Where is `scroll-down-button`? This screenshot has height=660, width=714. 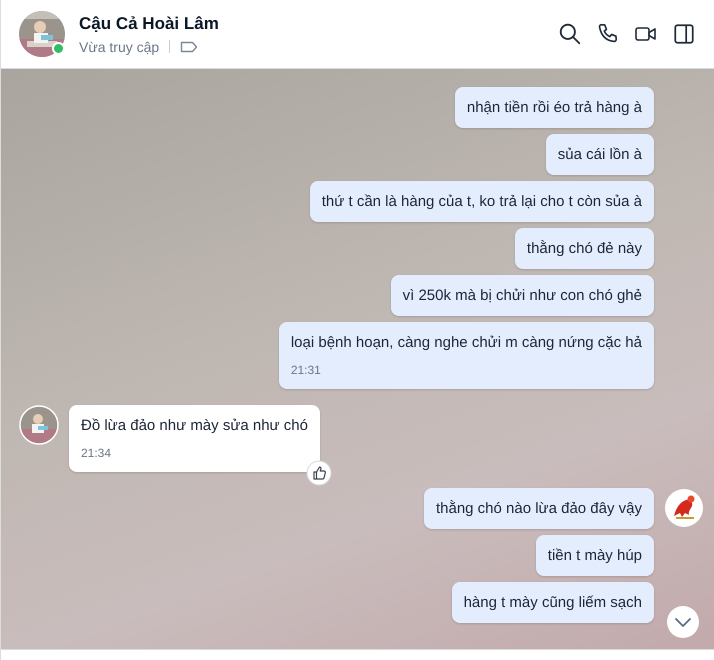 scroll-down-button is located at coordinates (683, 622).